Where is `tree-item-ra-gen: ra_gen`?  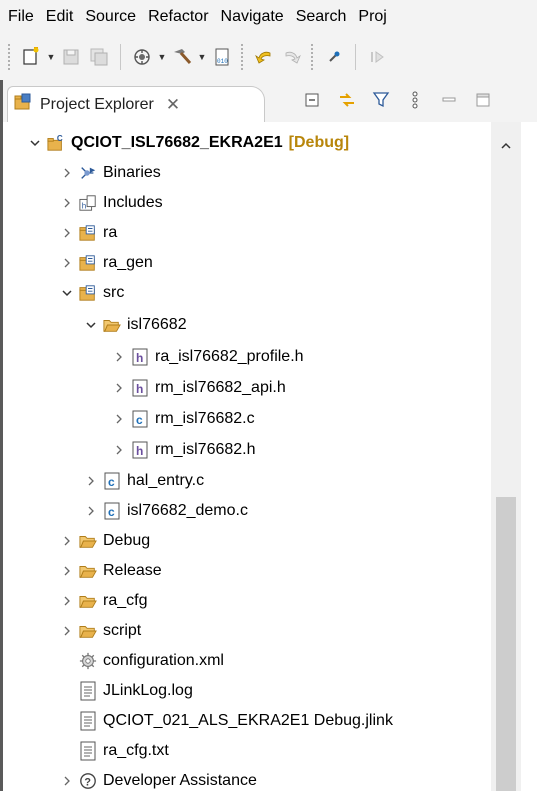
tree-item-ra-gen: ra_gen is located at coordinates (106, 263).